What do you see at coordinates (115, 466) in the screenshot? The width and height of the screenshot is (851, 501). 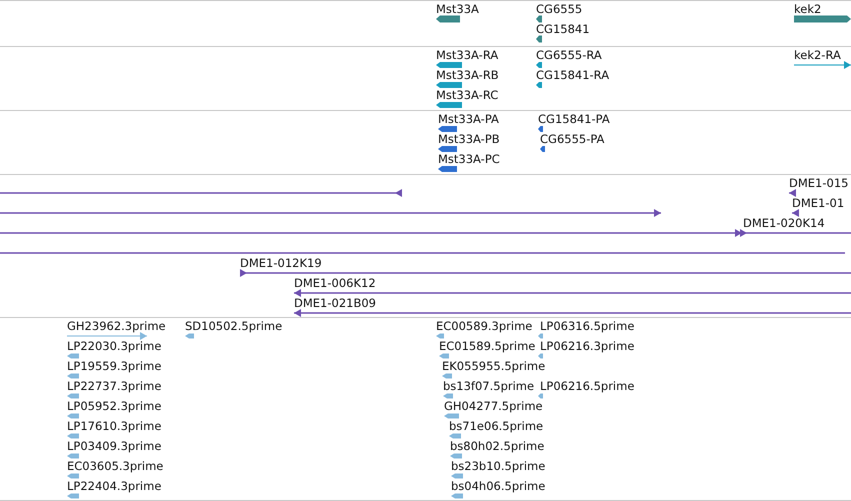 I see `feature-label: EC03605.3prime` at bounding box center [115, 466].